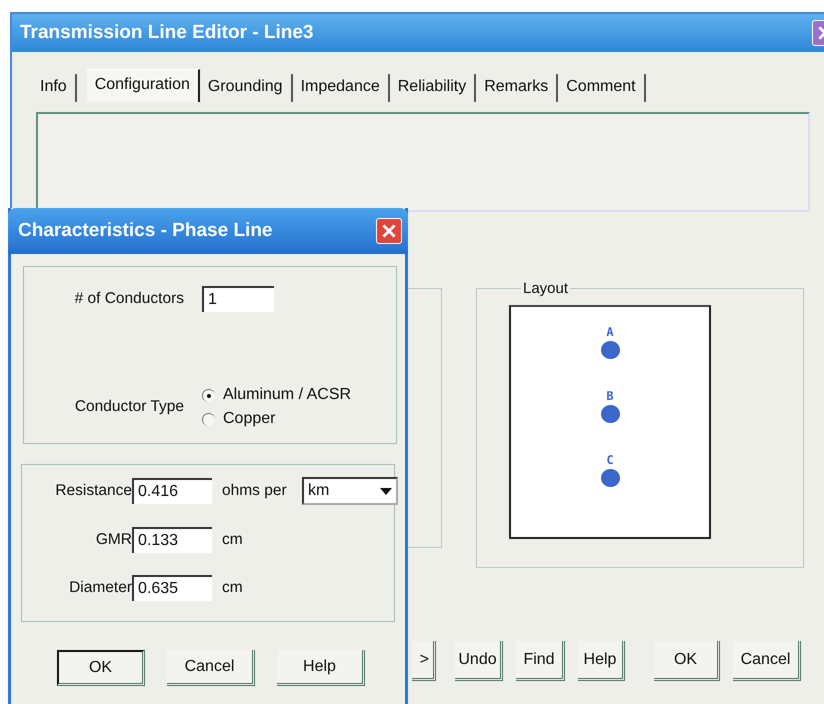 Image resolution: width=824 pixels, height=704 pixels. I want to click on close-button, so click(389, 231).